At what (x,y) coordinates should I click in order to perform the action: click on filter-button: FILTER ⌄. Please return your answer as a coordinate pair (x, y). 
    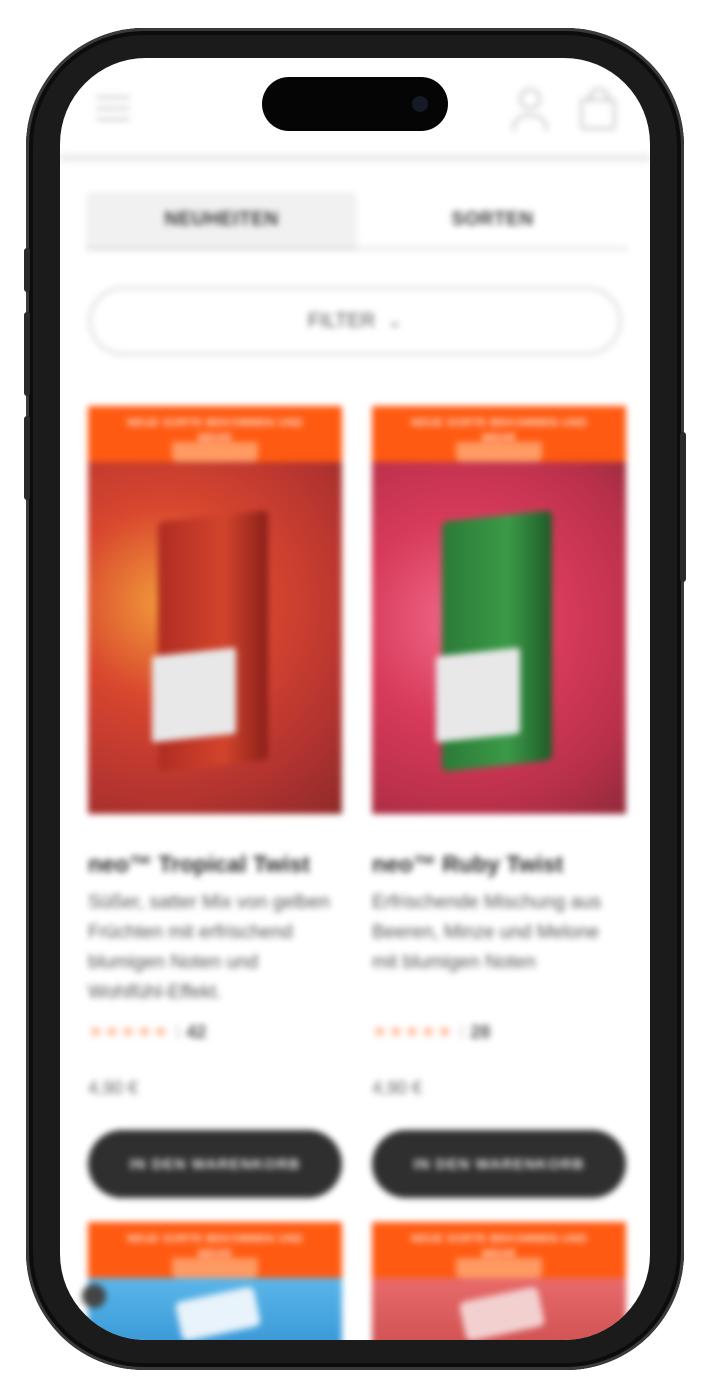
    Looking at the image, I should click on (355, 321).